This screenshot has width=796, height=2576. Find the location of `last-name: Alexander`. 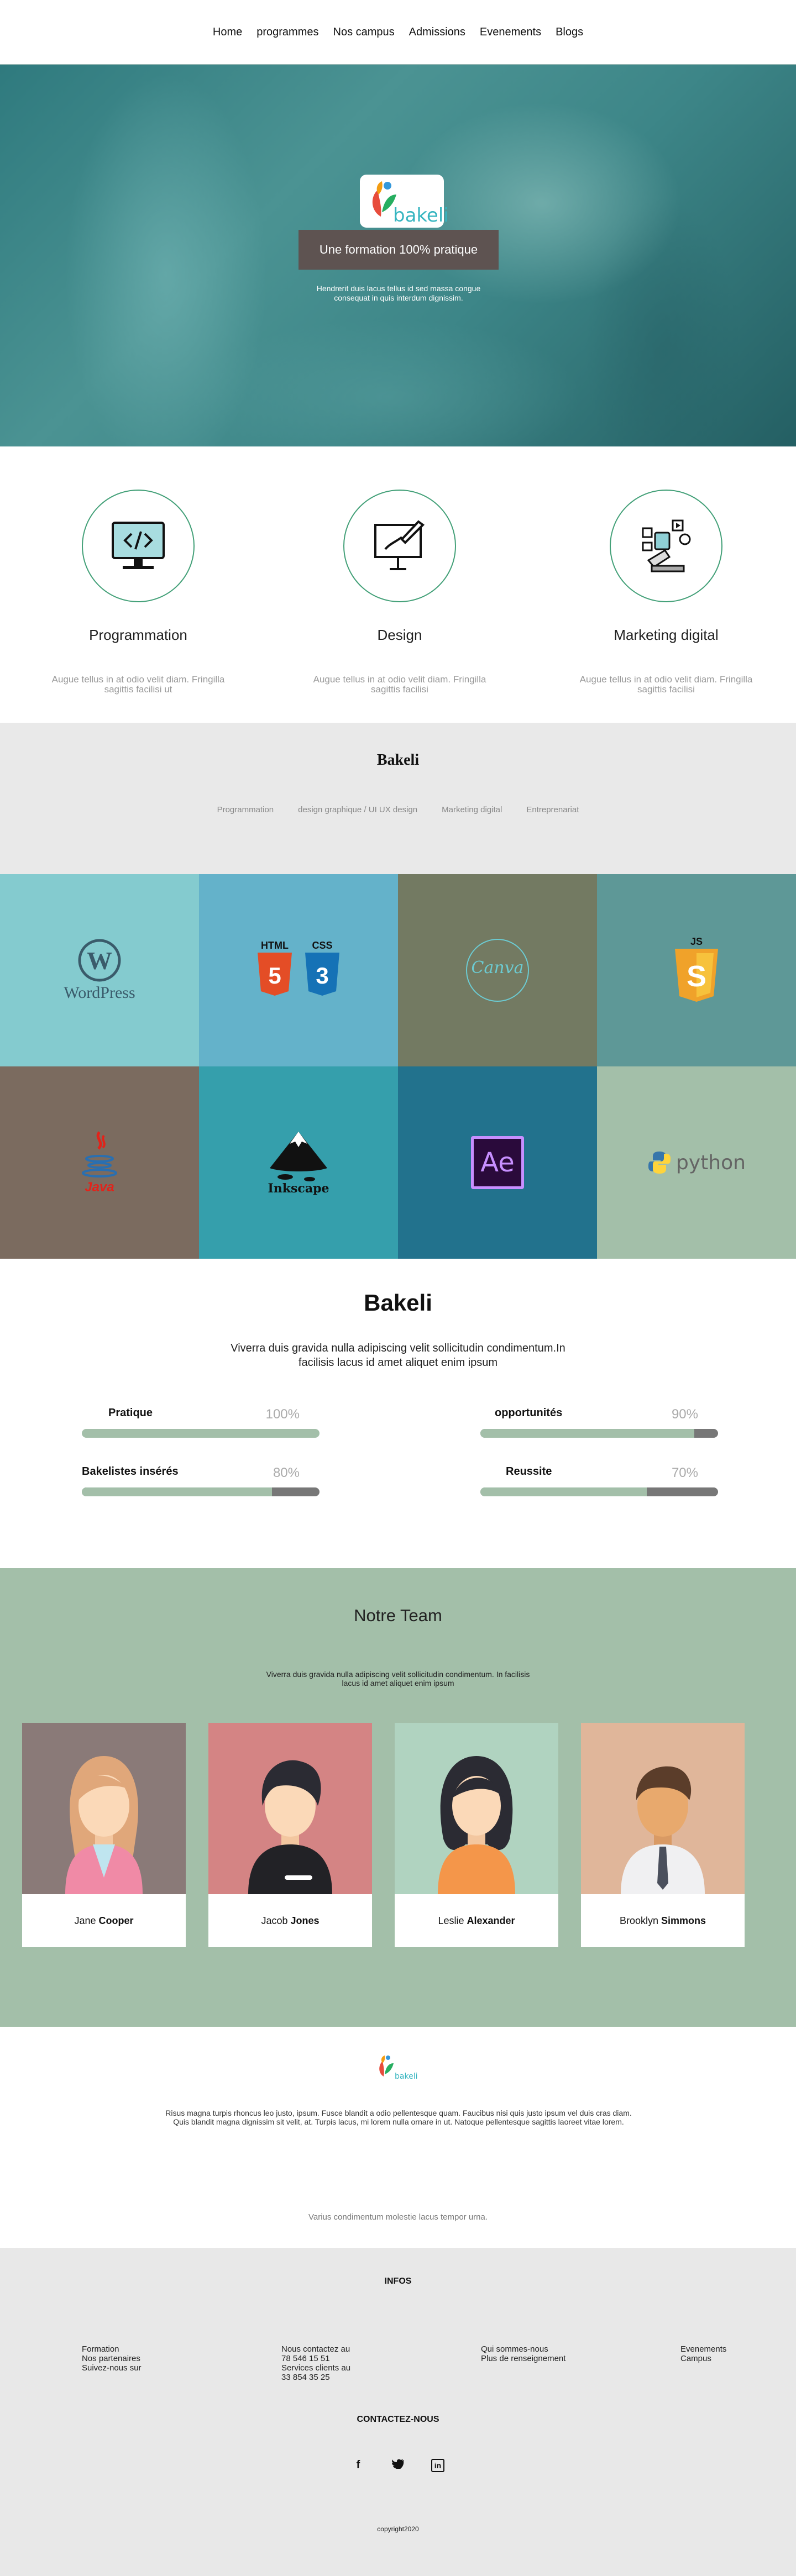

last-name: Alexander is located at coordinates (491, 1920).